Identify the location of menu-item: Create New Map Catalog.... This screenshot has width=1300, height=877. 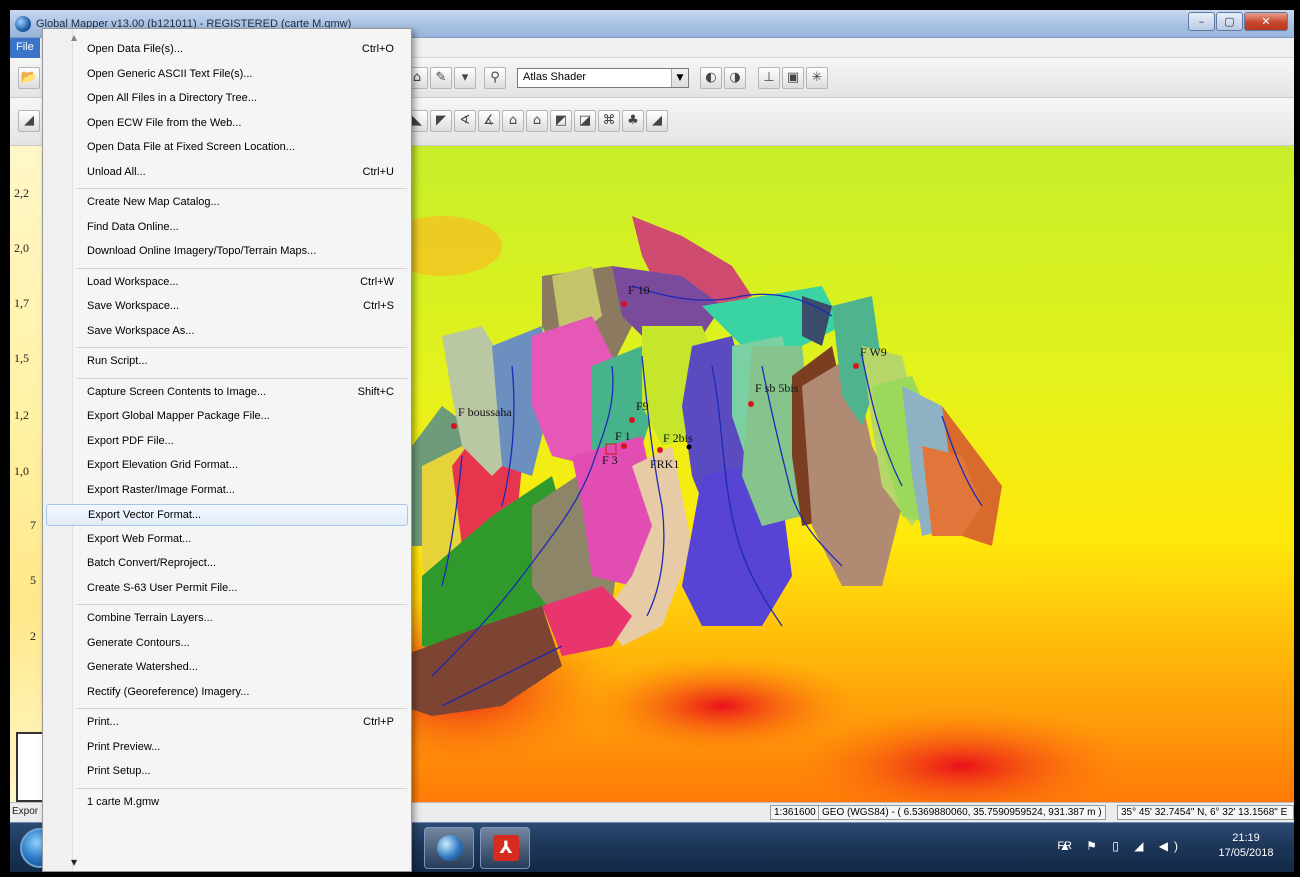
(227, 203).